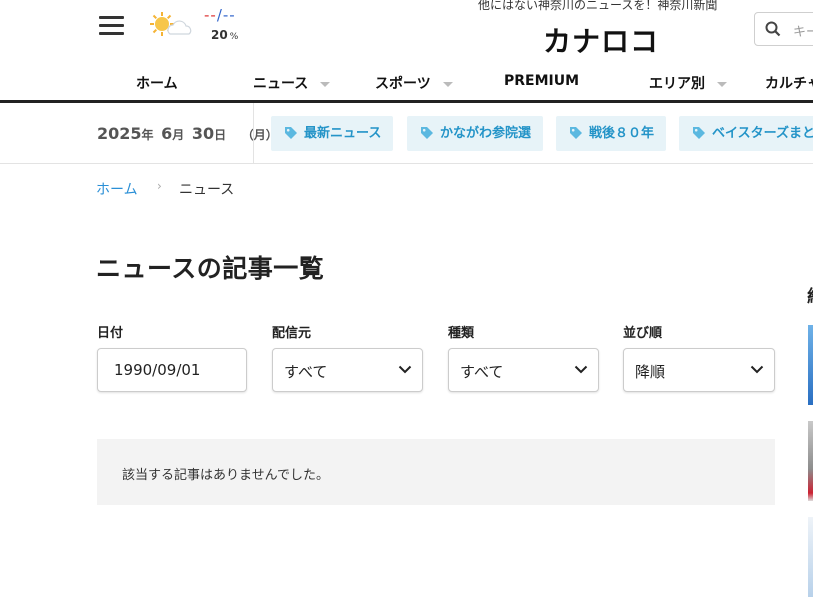 This screenshot has height=604, width=813. Describe the element at coordinates (332, 133) in the screenshot. I see `tag-latest-news: 最新ニュース` at that location.